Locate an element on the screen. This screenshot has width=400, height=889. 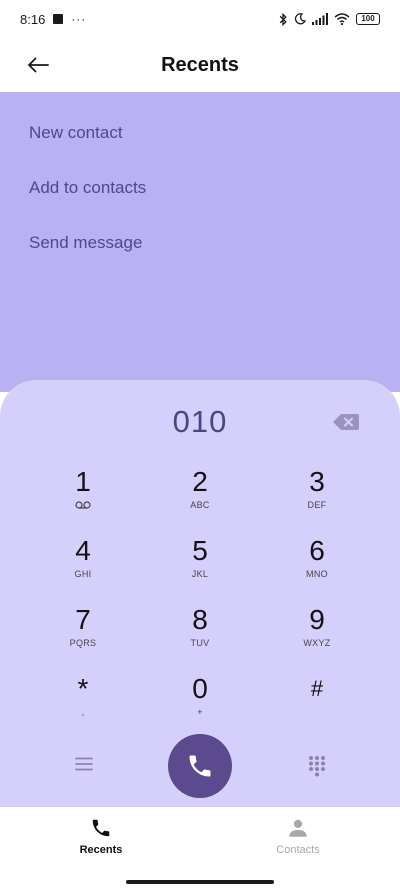
key-digit: 7 is located at coordinates (83, 619).